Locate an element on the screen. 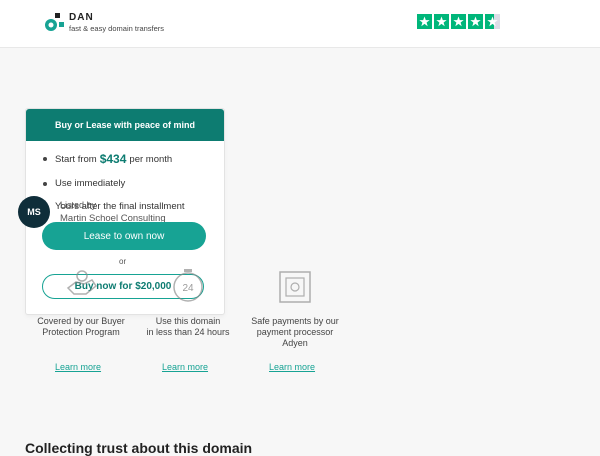 The width and height of the screenshot is (600, 456). safe-icon is located at coordinates (295, 287).